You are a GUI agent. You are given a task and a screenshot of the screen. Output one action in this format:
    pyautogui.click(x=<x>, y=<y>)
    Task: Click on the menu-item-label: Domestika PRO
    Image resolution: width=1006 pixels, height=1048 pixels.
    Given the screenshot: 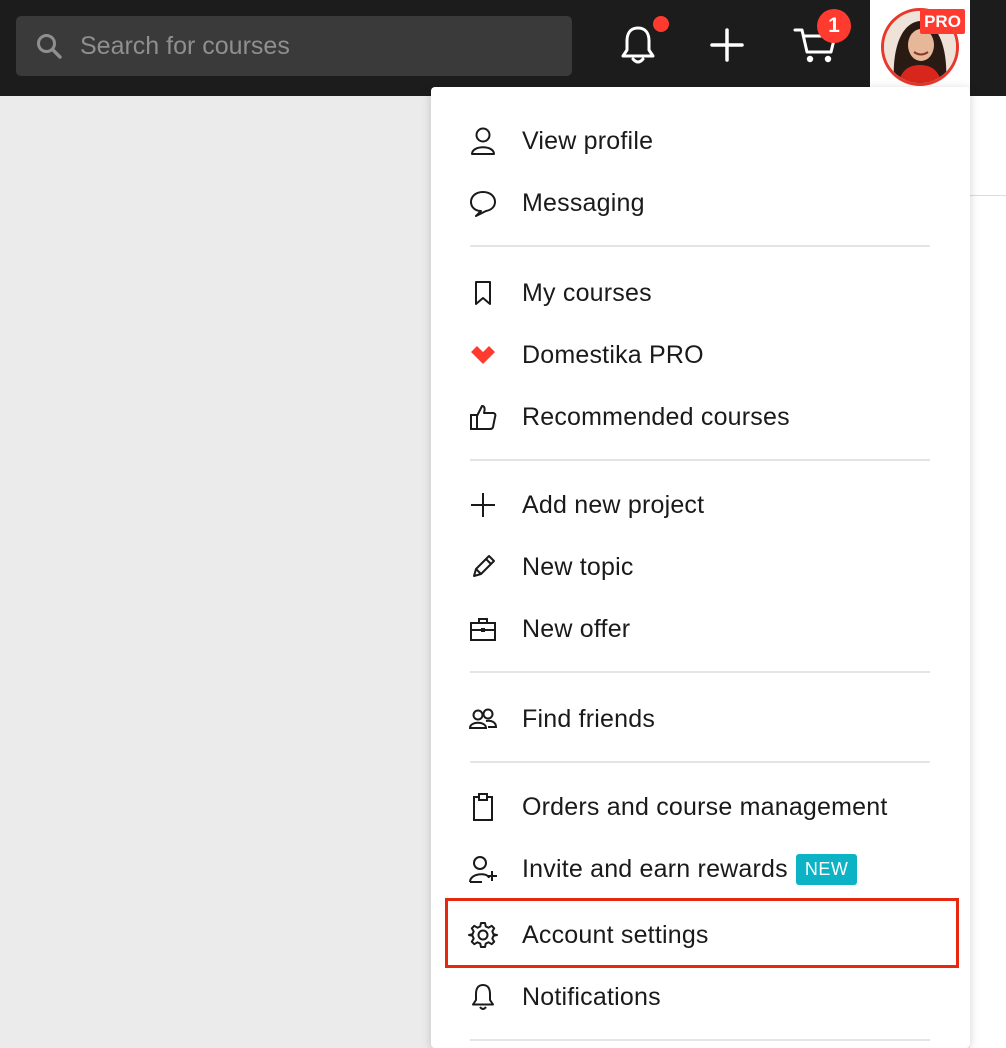 What is the action you would take?
    pyautogui.click(x=613, y=354)
    